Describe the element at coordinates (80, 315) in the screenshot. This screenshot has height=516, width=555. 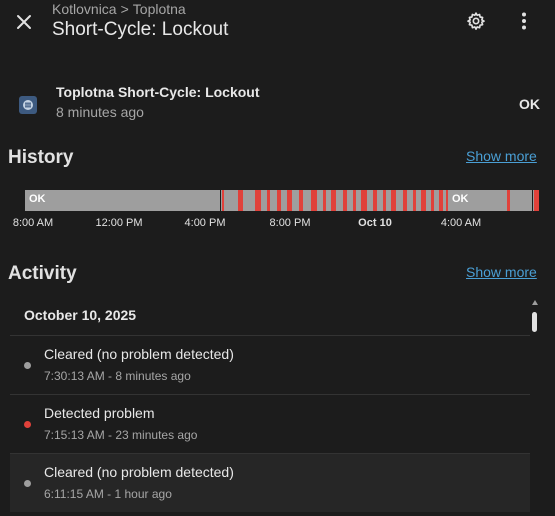
I see `activity-date-header: October 10, 2025` at that location.